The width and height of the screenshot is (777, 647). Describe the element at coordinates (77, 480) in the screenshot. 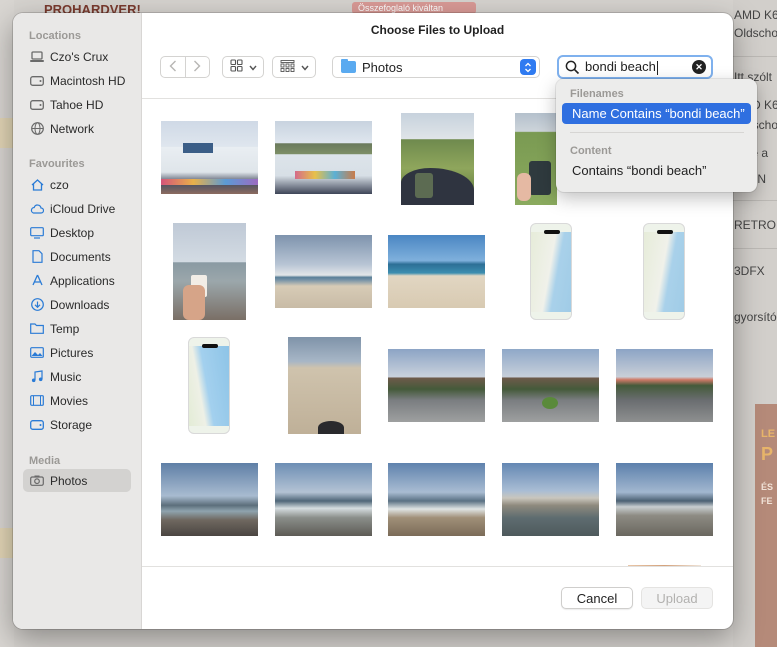

I see `sidebar-item-photos: Photos` at that location.